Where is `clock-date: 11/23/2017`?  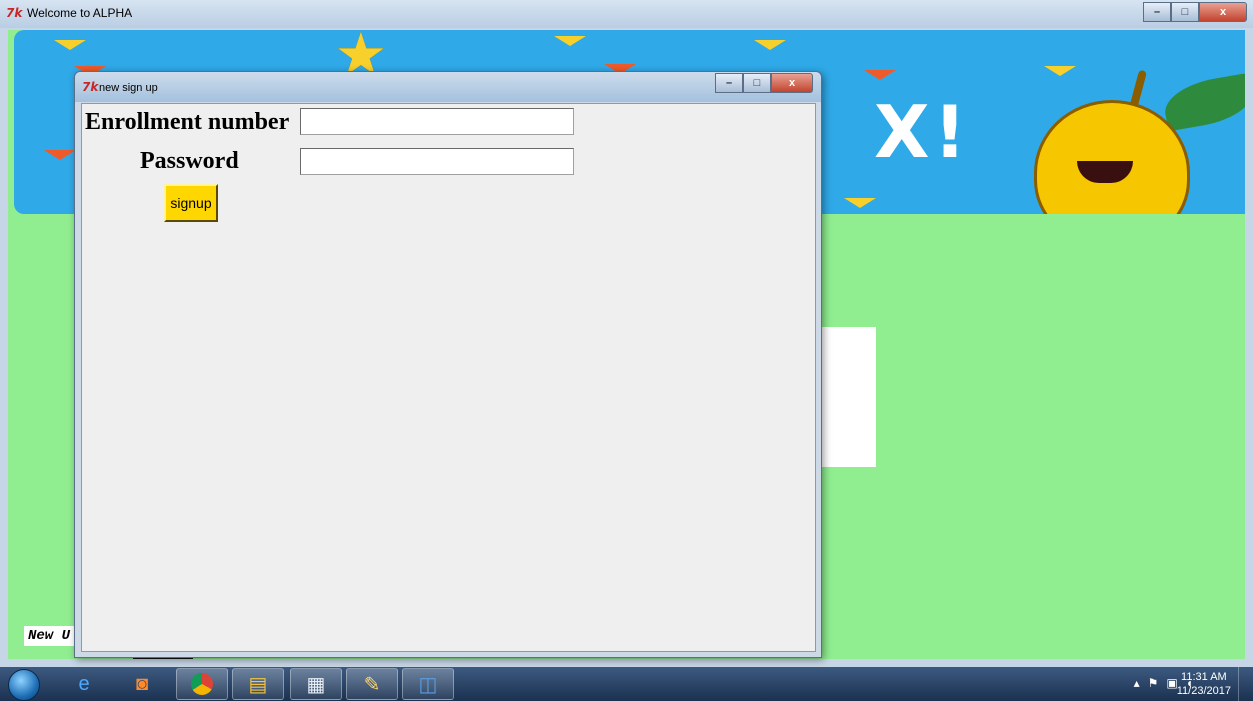
clock-date: 11/23/2017 is located at coordinates (1203, 691).